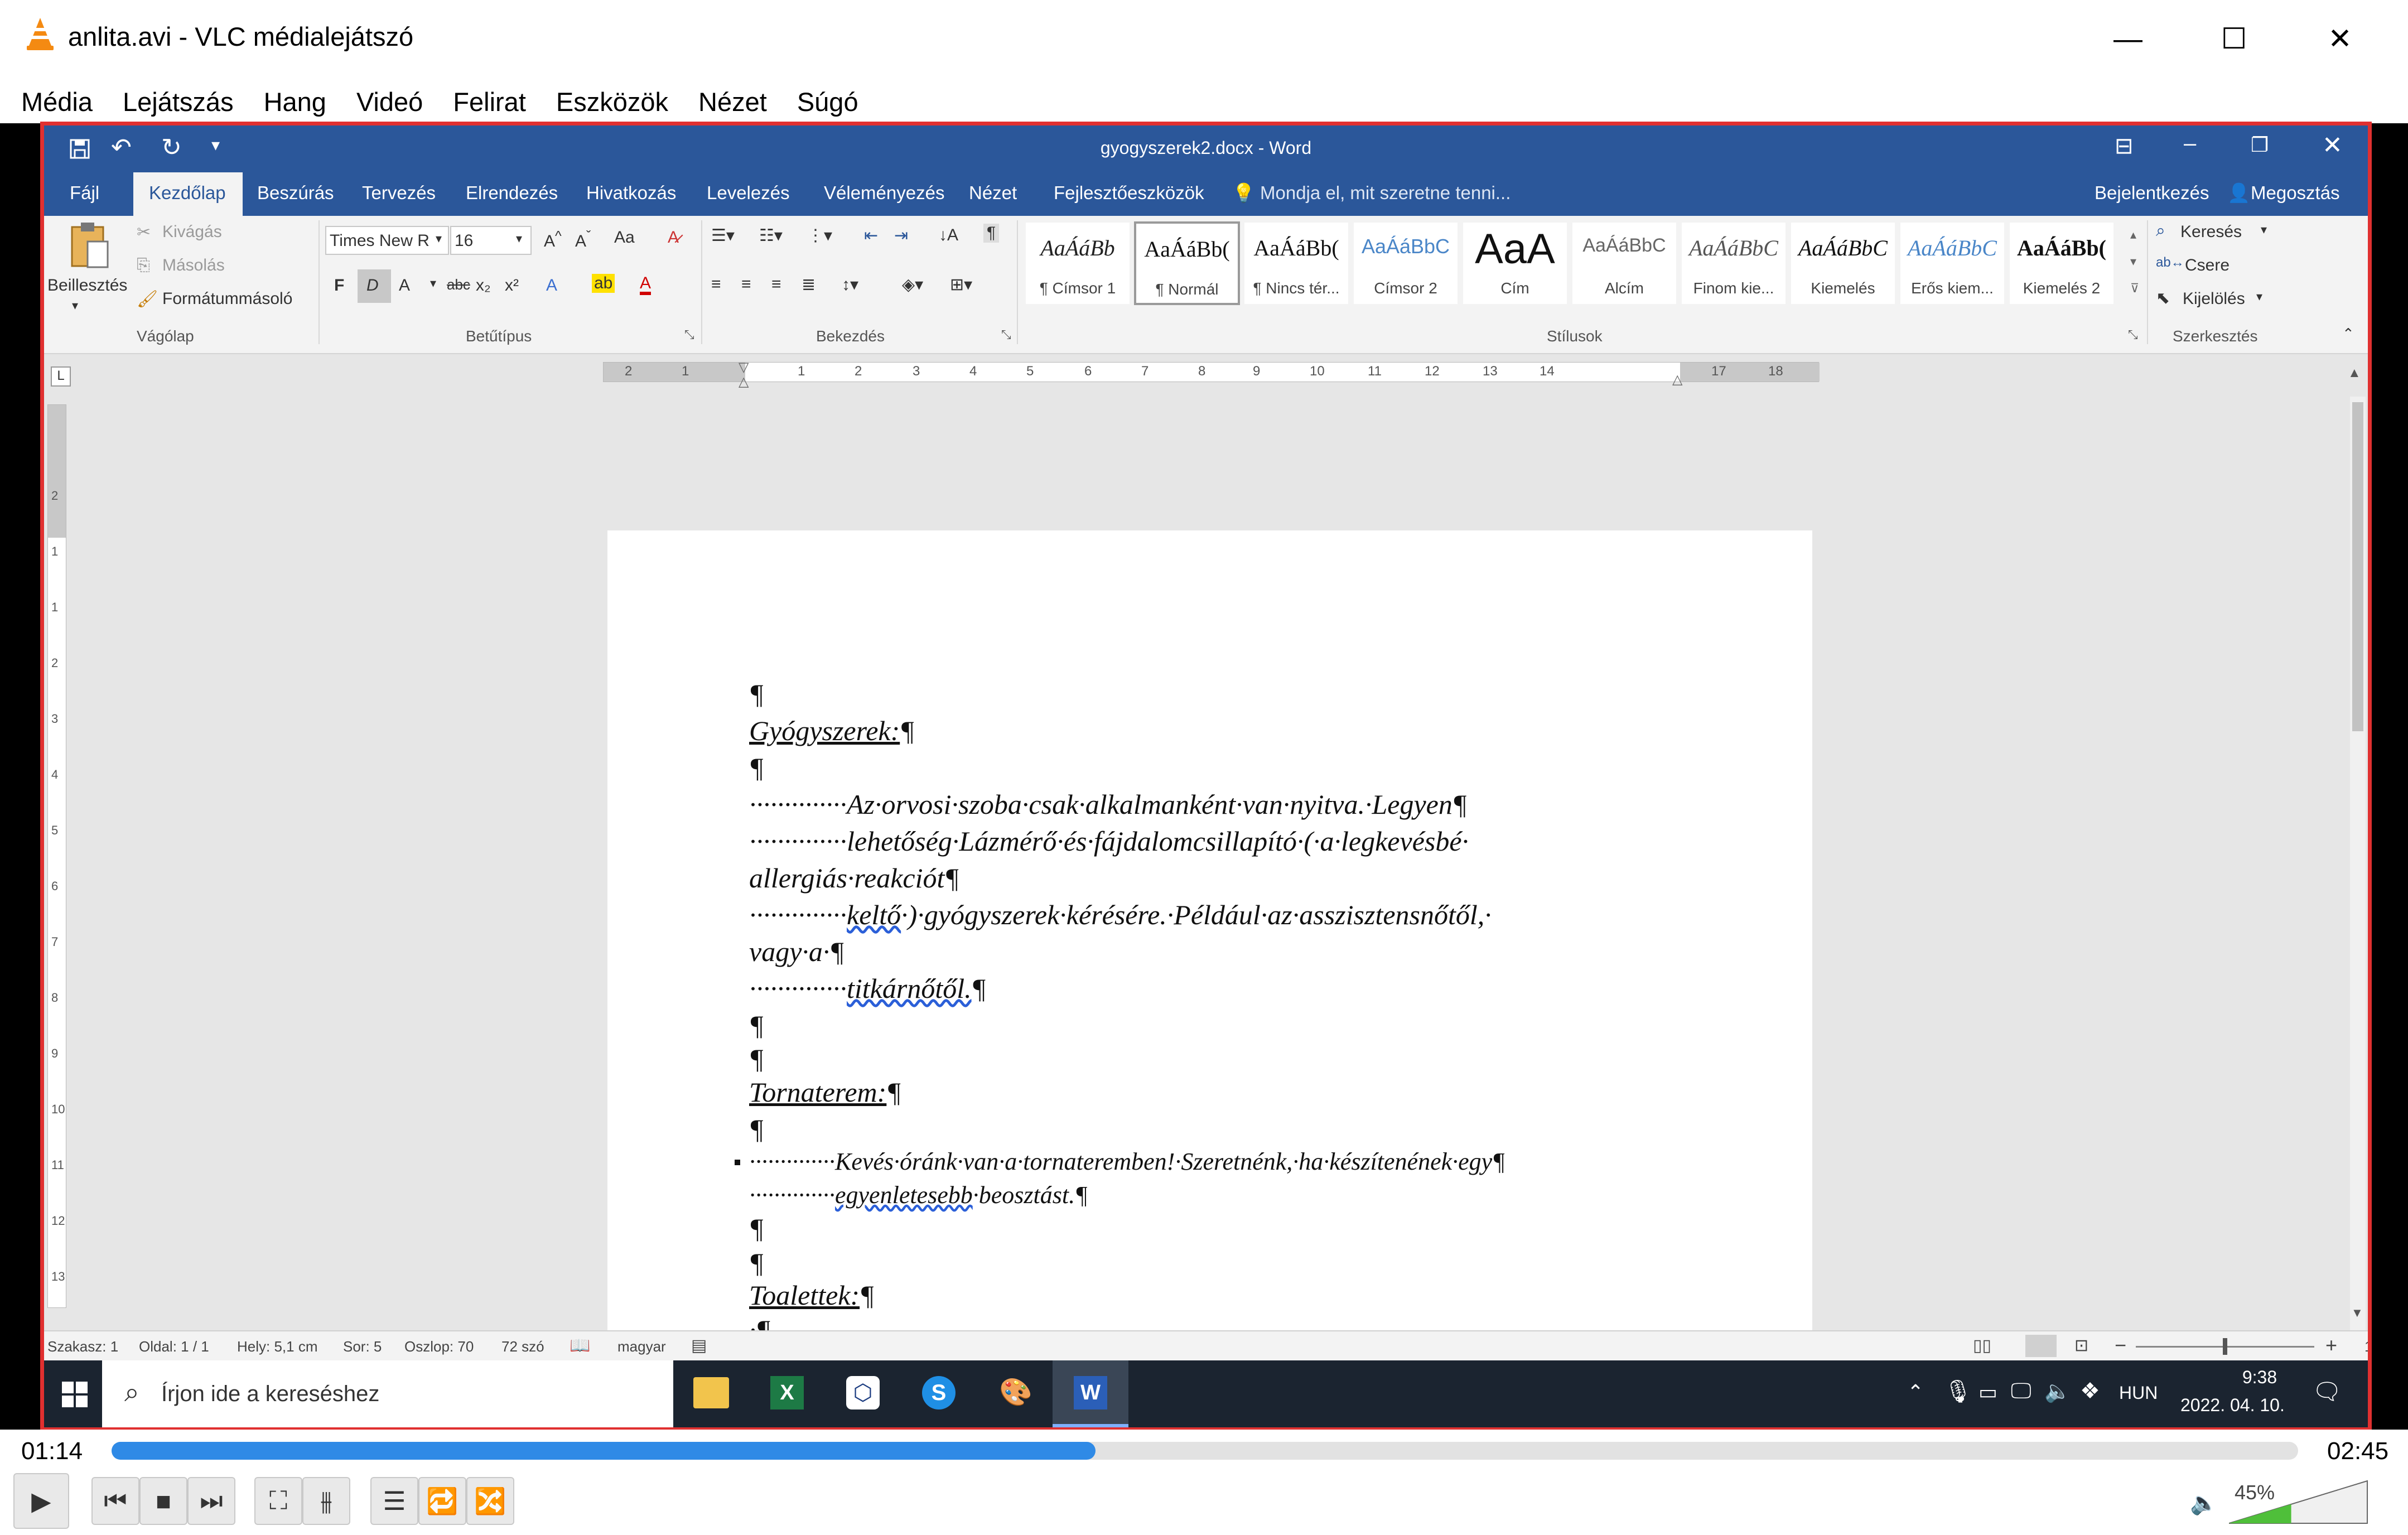 This screenshot has width=2408, height=1535. What do you see at coordinates (192, 232) in the screenshot?
I see `cut-button: Kivágás` at bounding box center [192, 232].